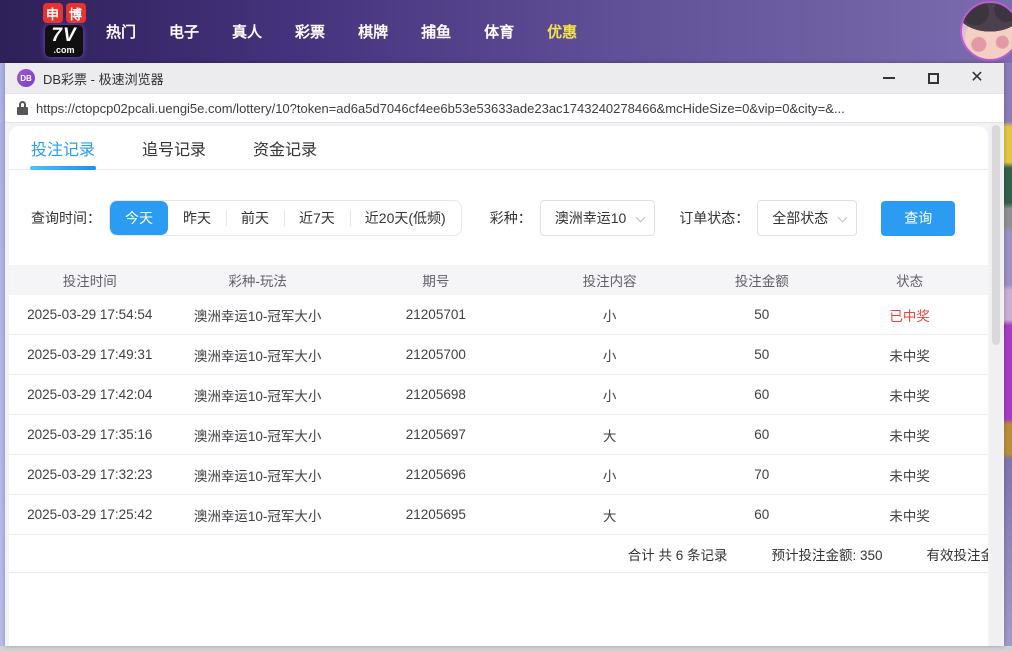 This screenshot has height=652, width=1012. What do you see at coordinates (435, 514) in the screenshot?
I see `issue-cell: 21205695` at bounding box center [435, 514].